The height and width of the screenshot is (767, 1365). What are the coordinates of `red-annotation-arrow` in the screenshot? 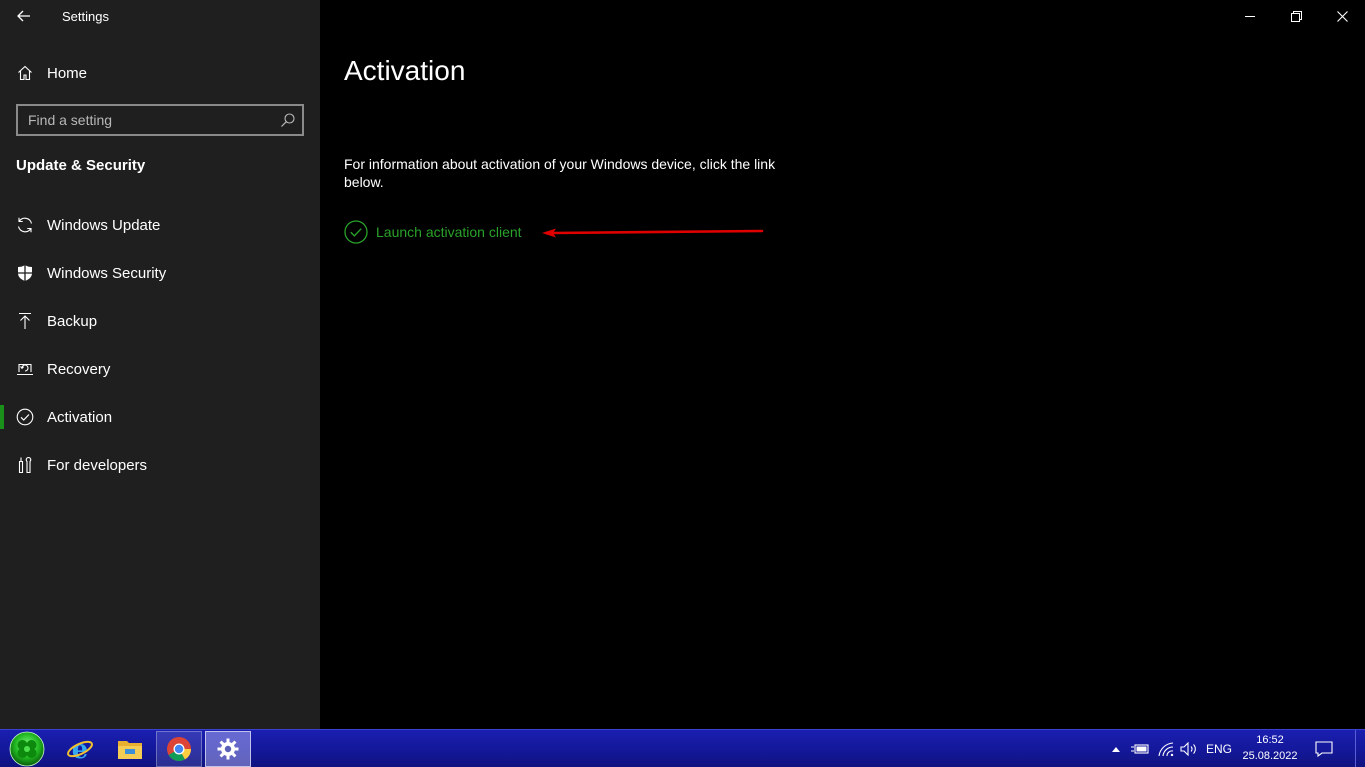 It's located at (653, 233).